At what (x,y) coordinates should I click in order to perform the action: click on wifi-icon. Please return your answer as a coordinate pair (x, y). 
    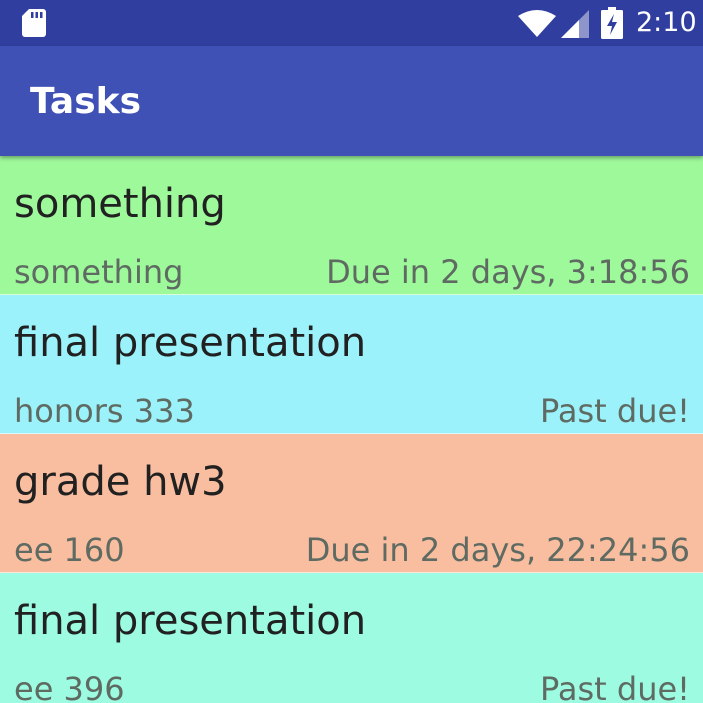
    Looking at the image, I should click on (537, 23).